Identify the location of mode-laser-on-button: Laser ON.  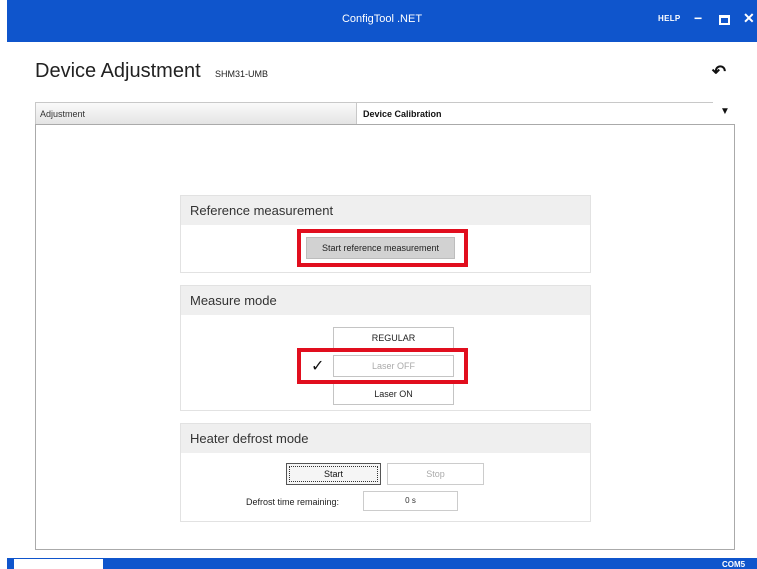
(393, 394).